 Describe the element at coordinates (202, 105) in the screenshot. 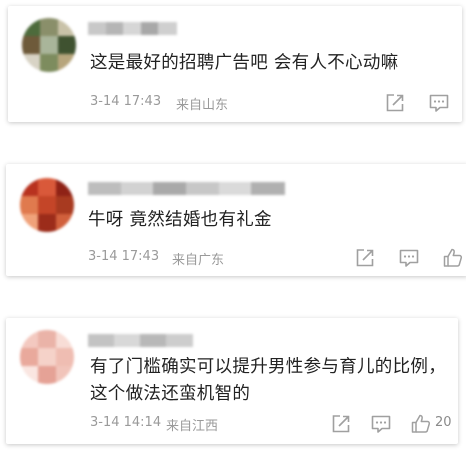

I see `comment-location: 来自山东` at that location.